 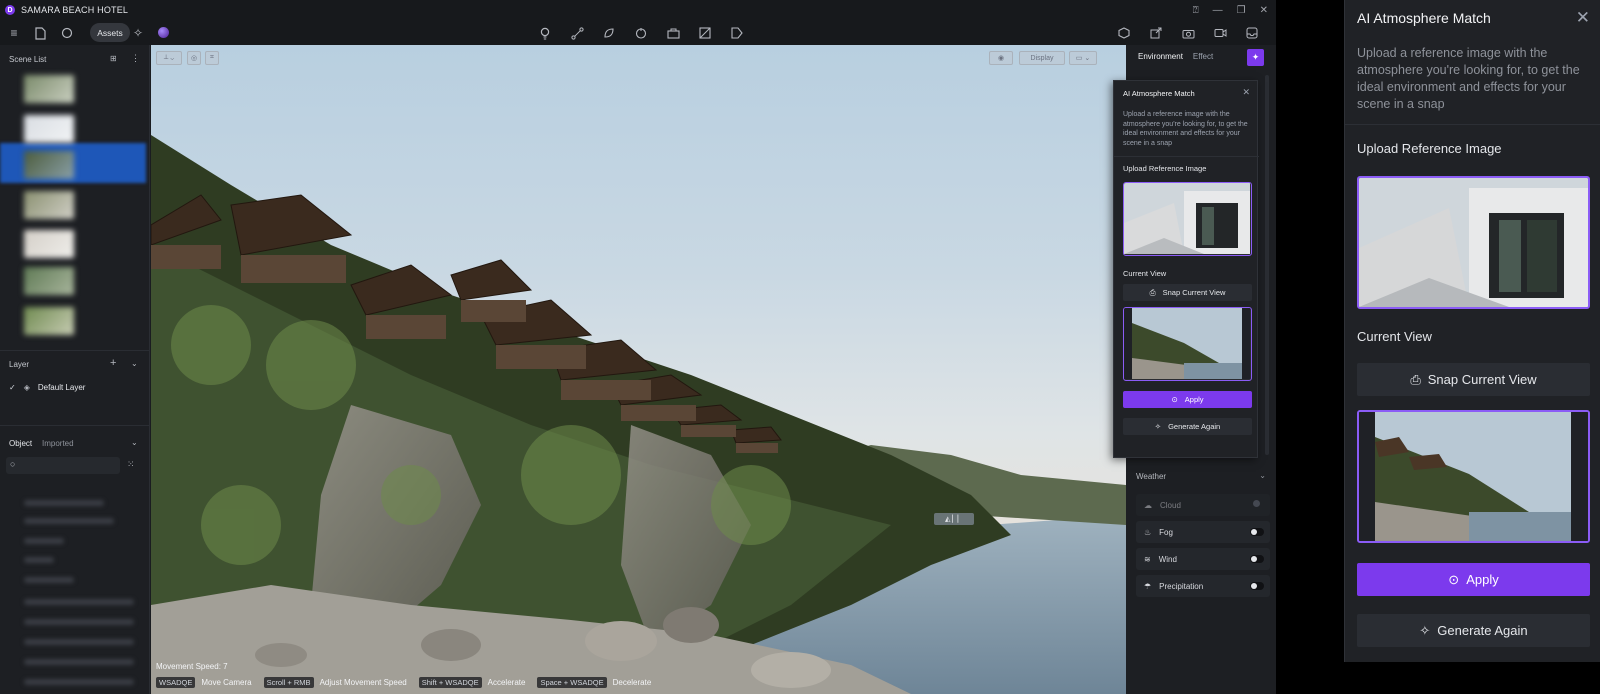 I want to click on chevron-down-icon: ⌄, so click(x=1262, y=475).